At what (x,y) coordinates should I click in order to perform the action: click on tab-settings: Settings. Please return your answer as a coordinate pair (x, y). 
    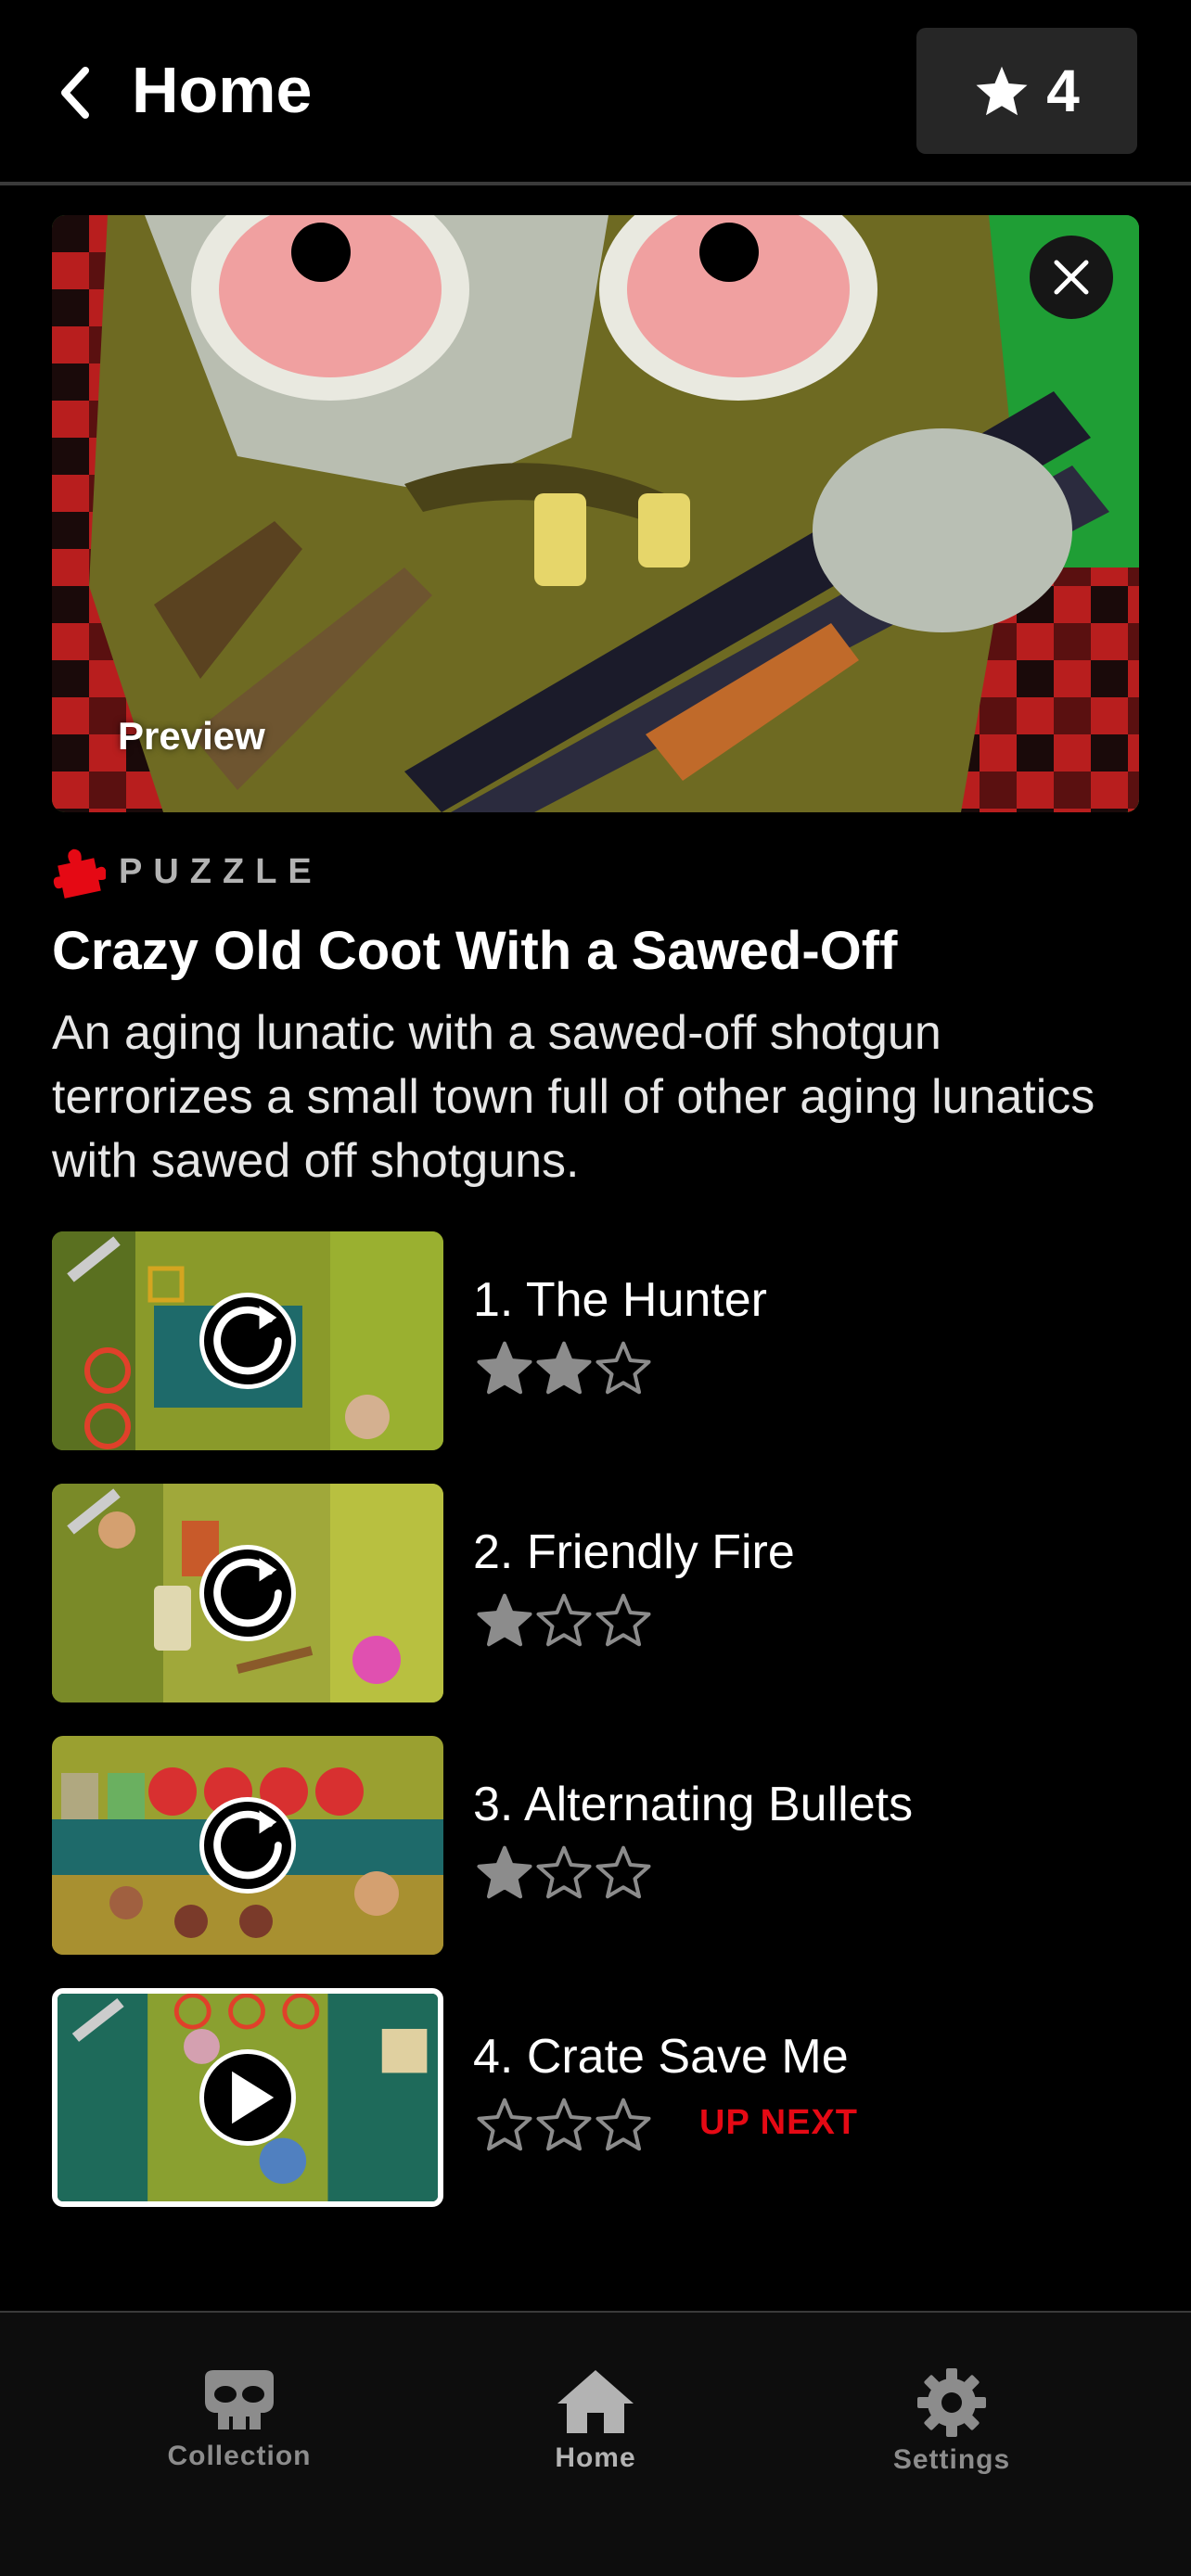
    Looking at the image, I should click on (951, 2422).